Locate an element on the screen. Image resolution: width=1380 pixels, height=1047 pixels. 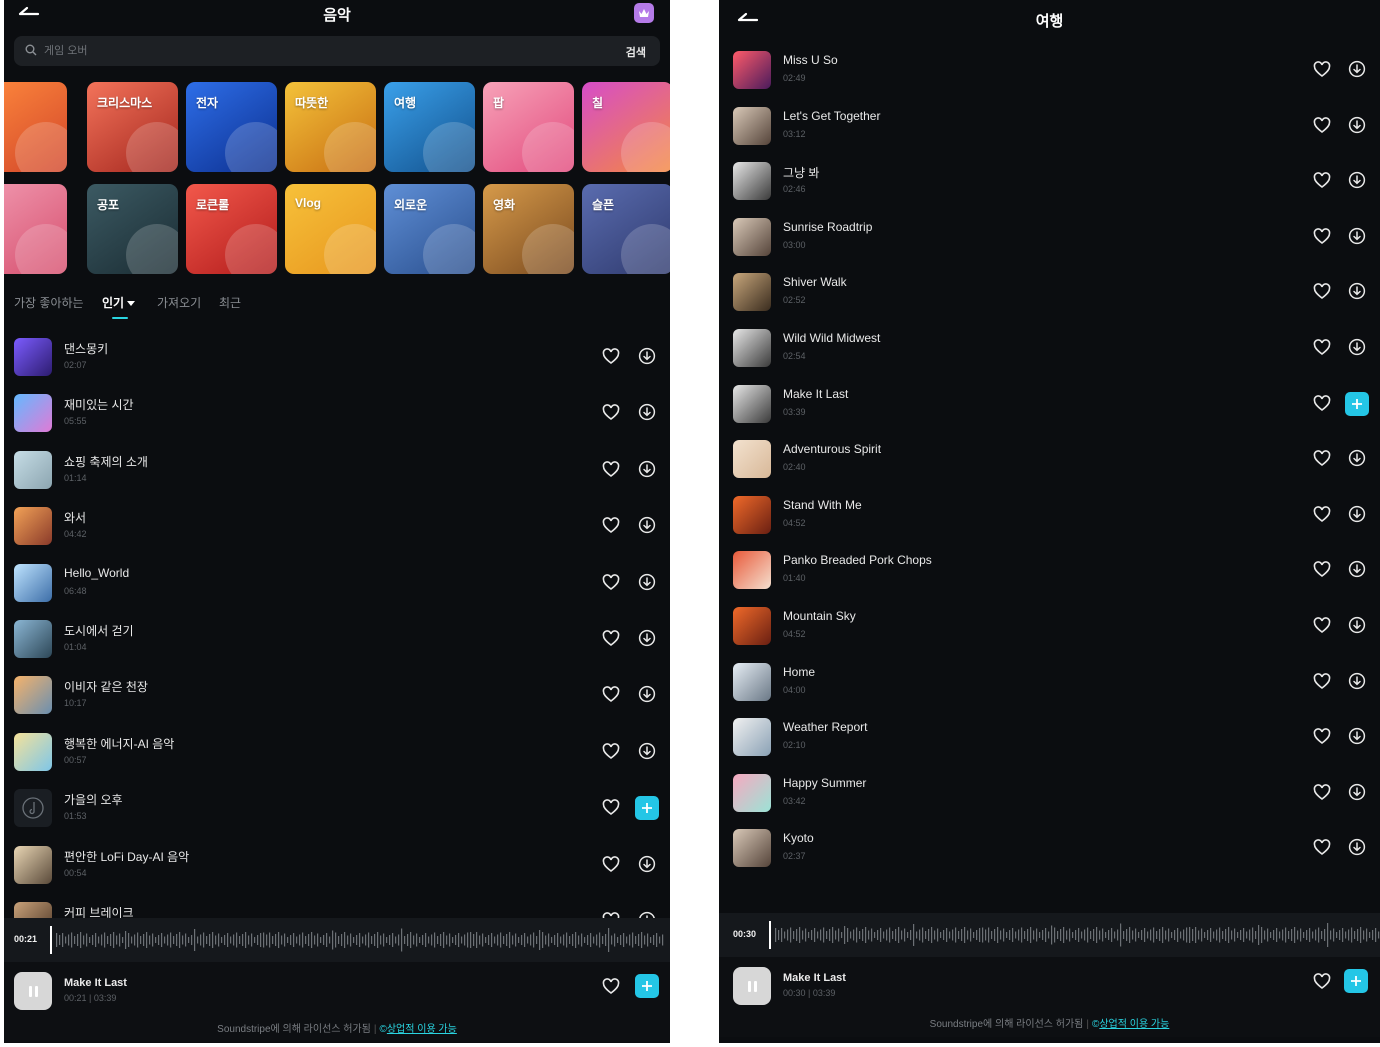
track-row: 와서 04:42 is located at coordinates (337, 527).